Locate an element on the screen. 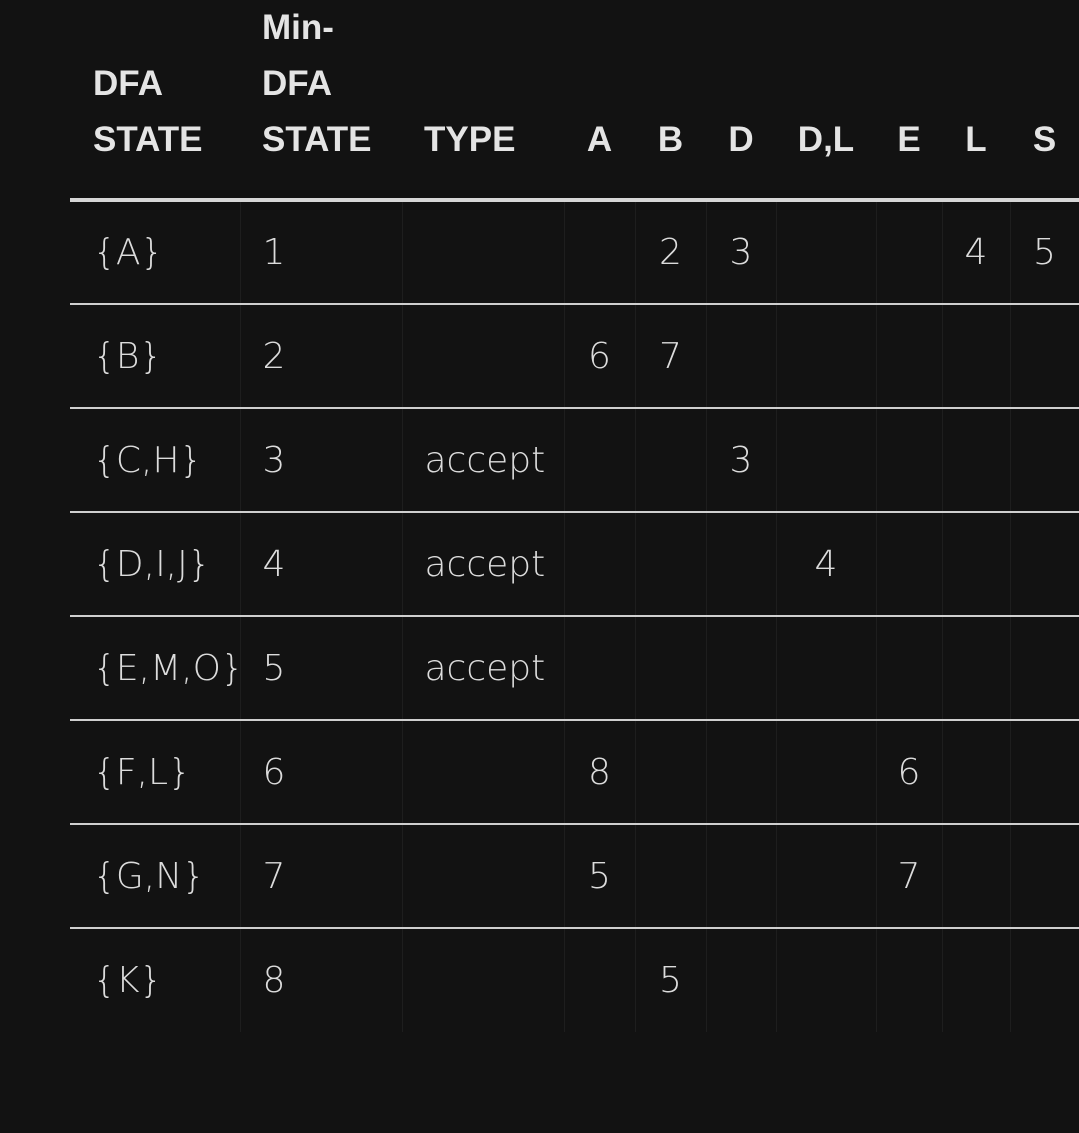  table-row: {G,N} 7 5 7 is located at coordinates (574, 876).